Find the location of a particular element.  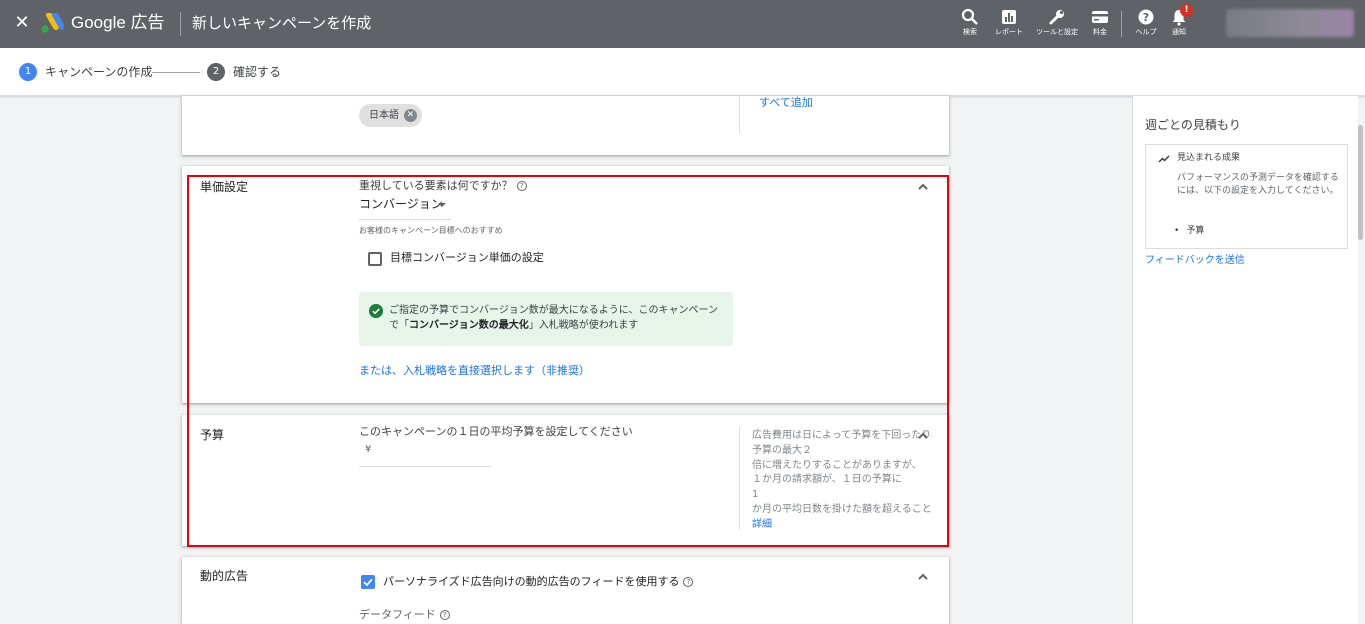

search-label: 検索 is located at coordinates (970, 32).